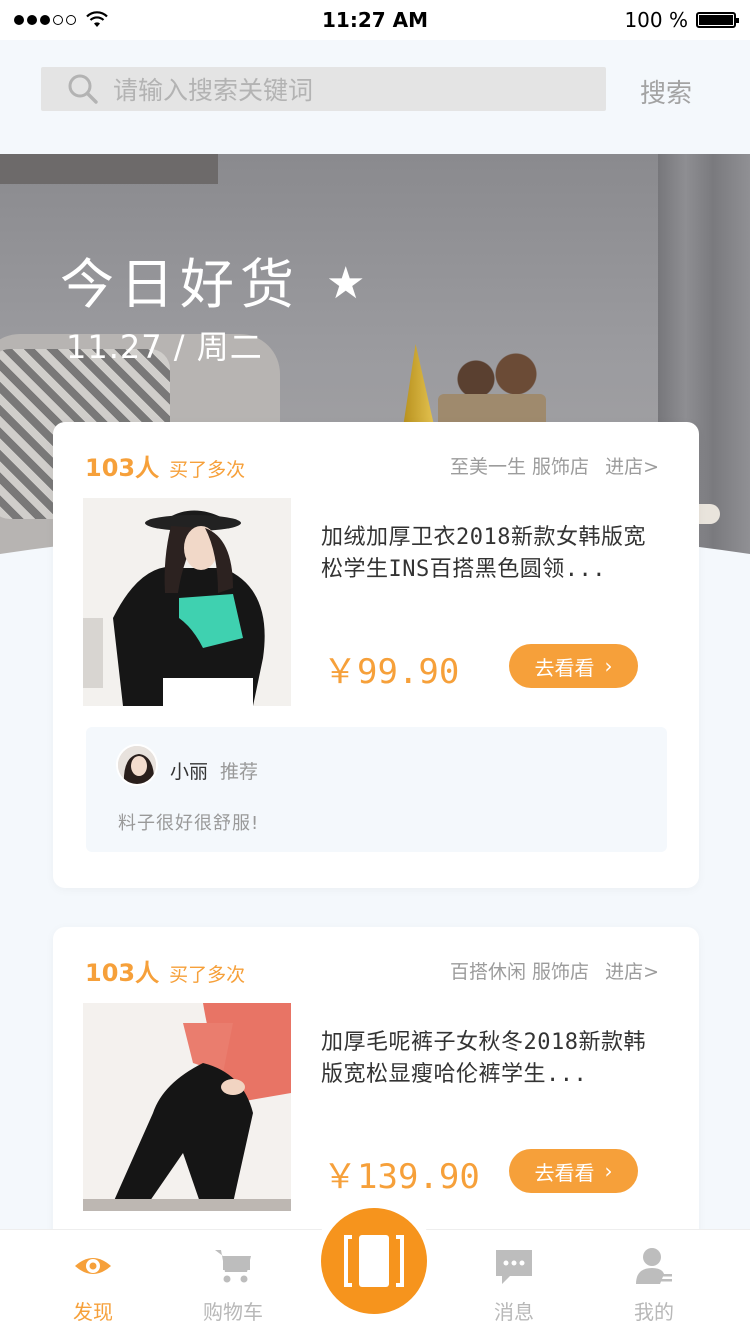 Image resolution: width=750 pixels, height=1334 pixels. What do you see at coordinates (654, 1312) in the screenshot?
I see `tab-label: 我的` at bounding box center [654, 1312].